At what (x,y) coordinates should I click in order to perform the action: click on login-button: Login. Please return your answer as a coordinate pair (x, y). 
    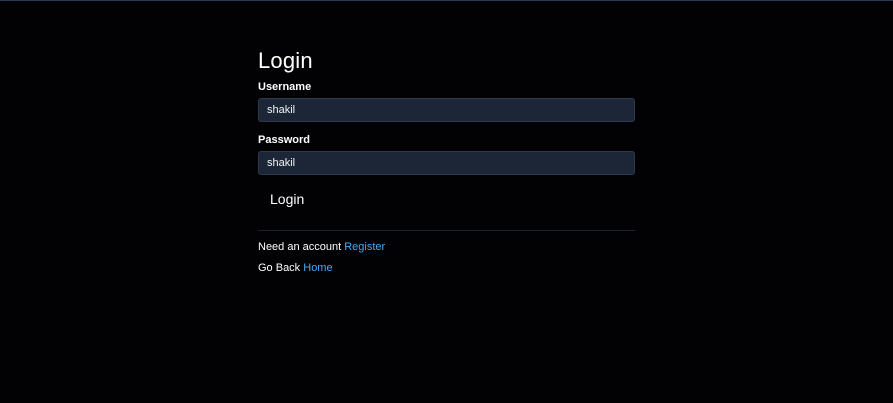
    Looking at the image, I should click on (287, 199).